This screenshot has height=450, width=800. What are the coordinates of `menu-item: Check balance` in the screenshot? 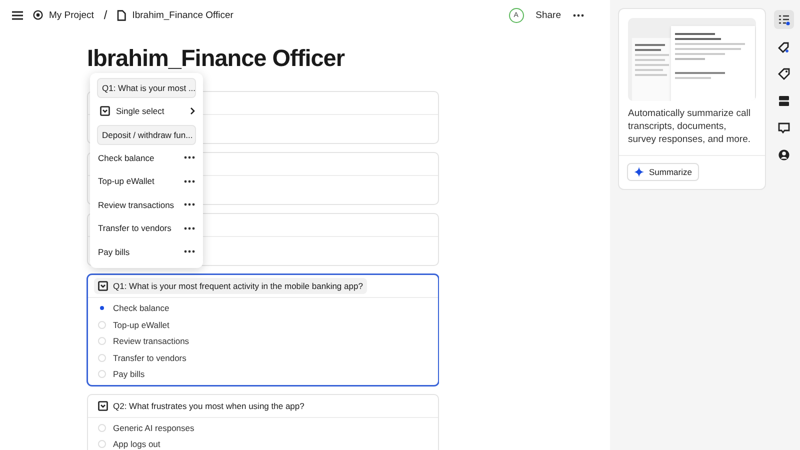 It's located at (126, 157).